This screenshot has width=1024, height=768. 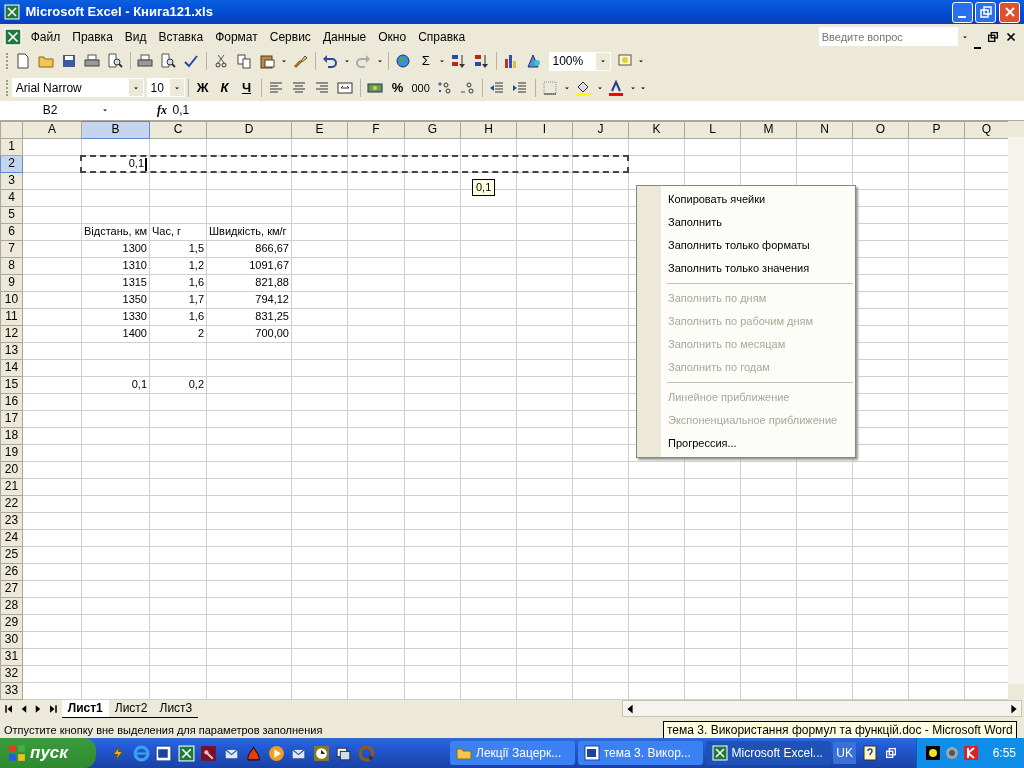 What do you see at coordinates (45, 36) in the screenshot?
I see `menu-item: Файл` at bounding box center [45, 36].